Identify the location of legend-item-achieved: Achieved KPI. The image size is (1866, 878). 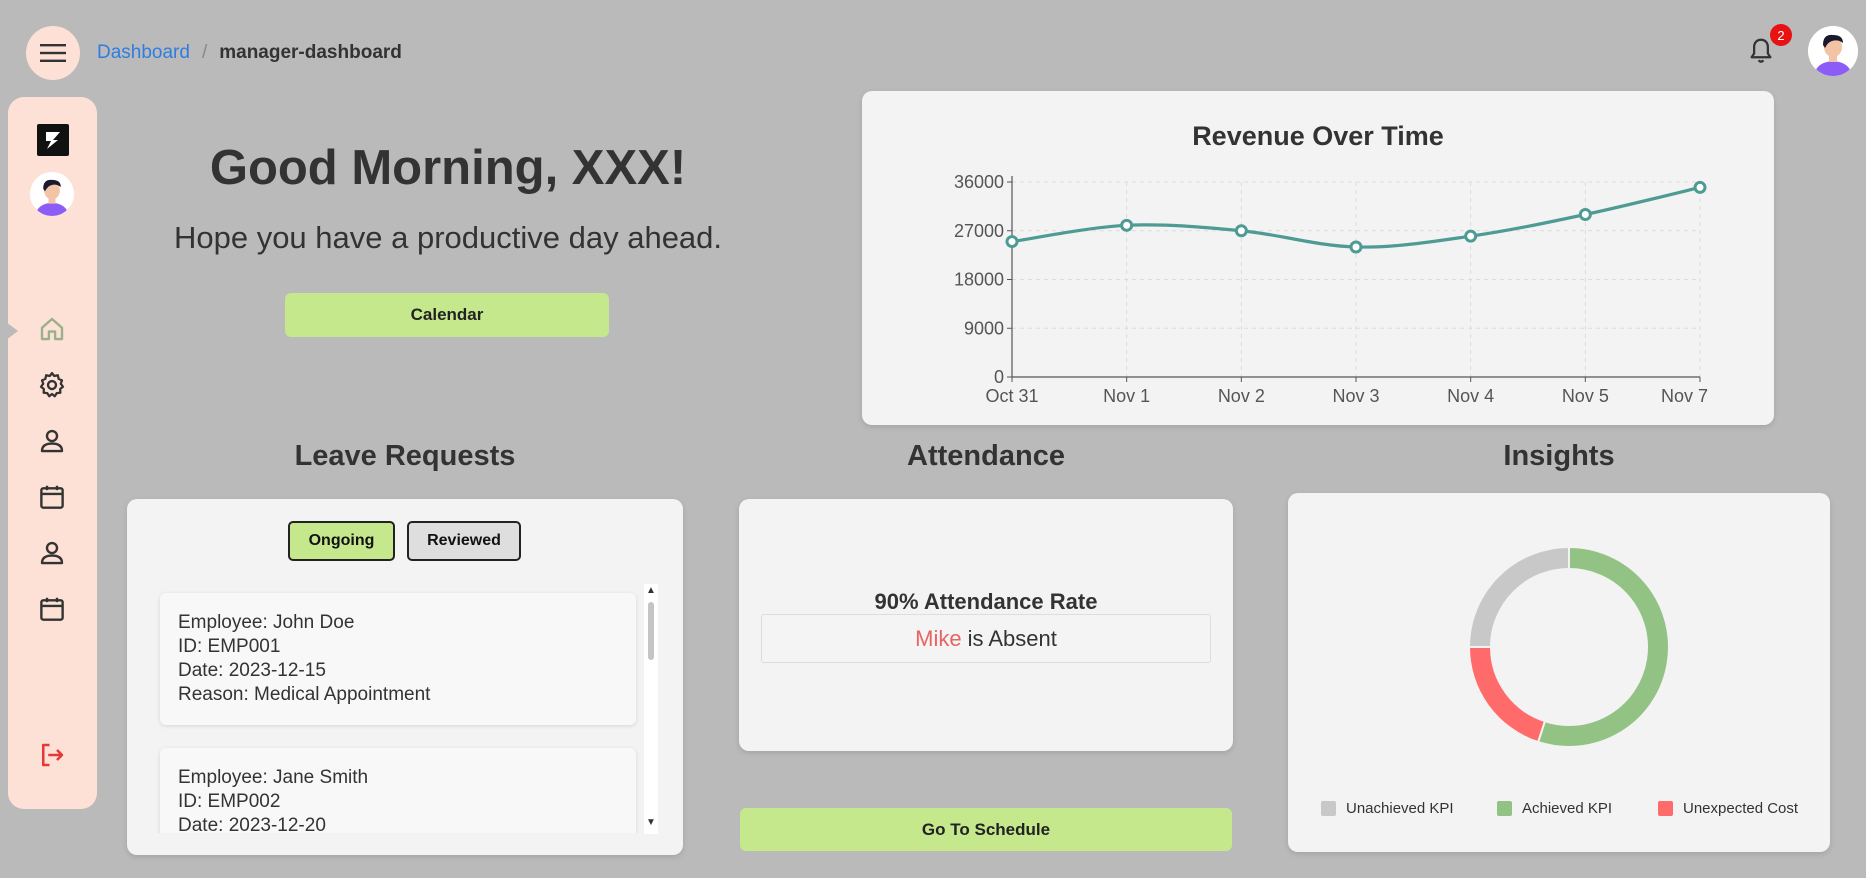
(1554, 808).